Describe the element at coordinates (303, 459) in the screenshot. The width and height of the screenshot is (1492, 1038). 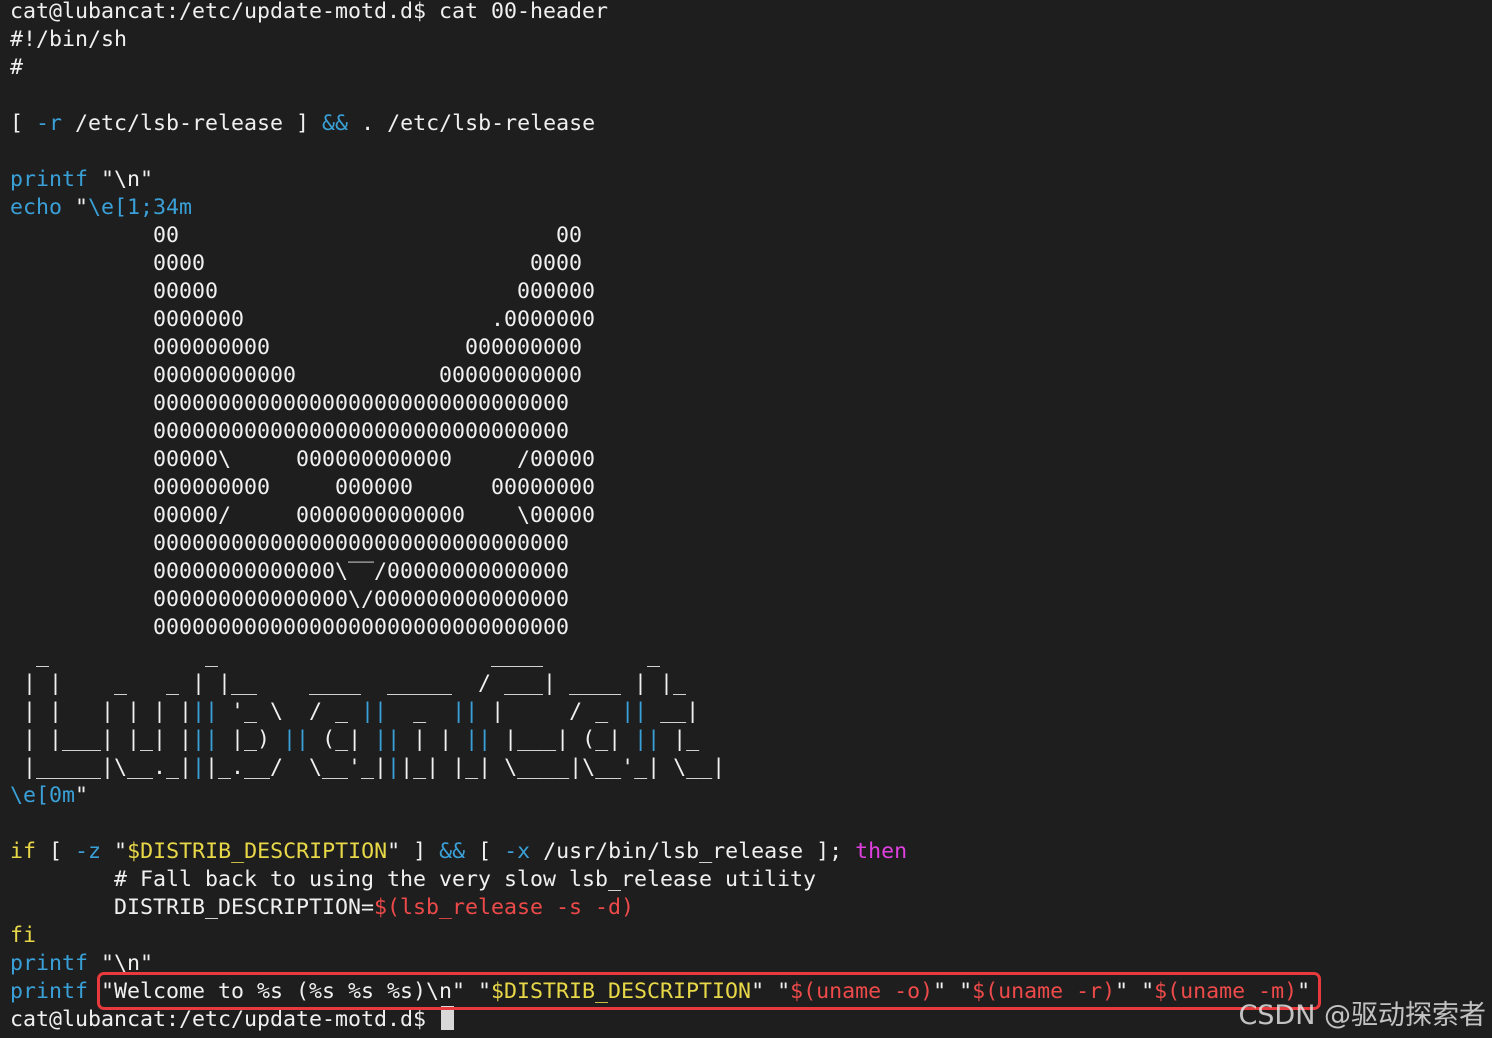
I see `terminal-text-segment: 00000\ 000000000000 /00000` at that location.